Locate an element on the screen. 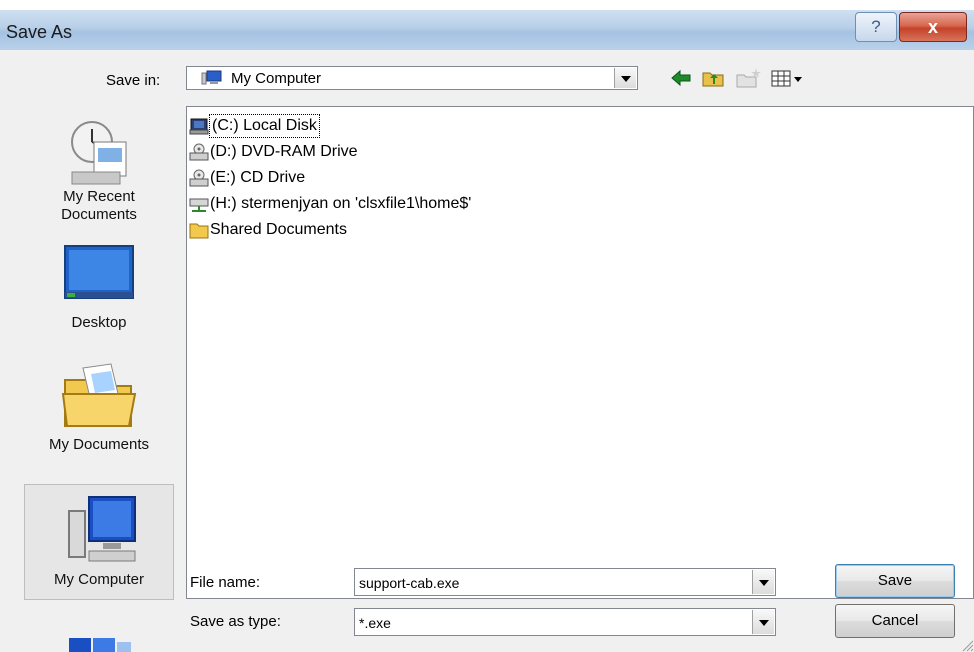 Image resolution: width=974 pixels, height=652 pixels. save-in-dropdown: My Computer is located at coordinates (412, 78).